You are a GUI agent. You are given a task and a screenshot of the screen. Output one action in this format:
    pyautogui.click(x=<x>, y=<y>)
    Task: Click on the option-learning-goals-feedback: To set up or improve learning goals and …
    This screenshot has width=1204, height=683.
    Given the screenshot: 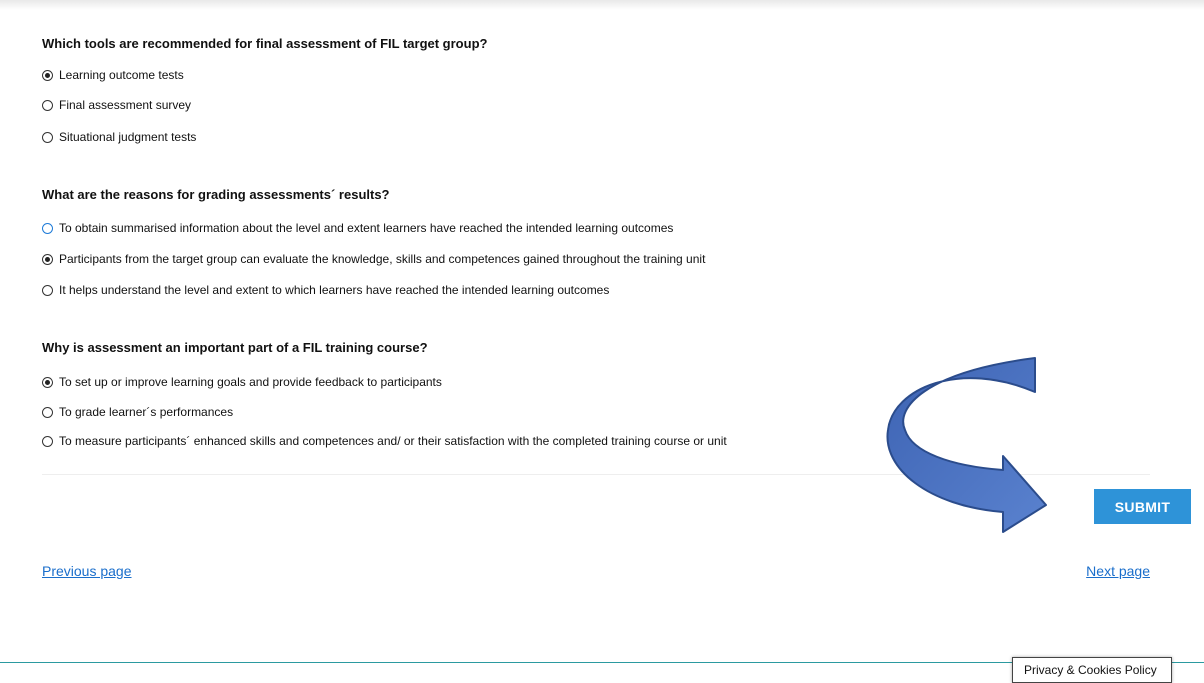 What is the action you would take?
    pyautogui.click(x=242, y=382)
    